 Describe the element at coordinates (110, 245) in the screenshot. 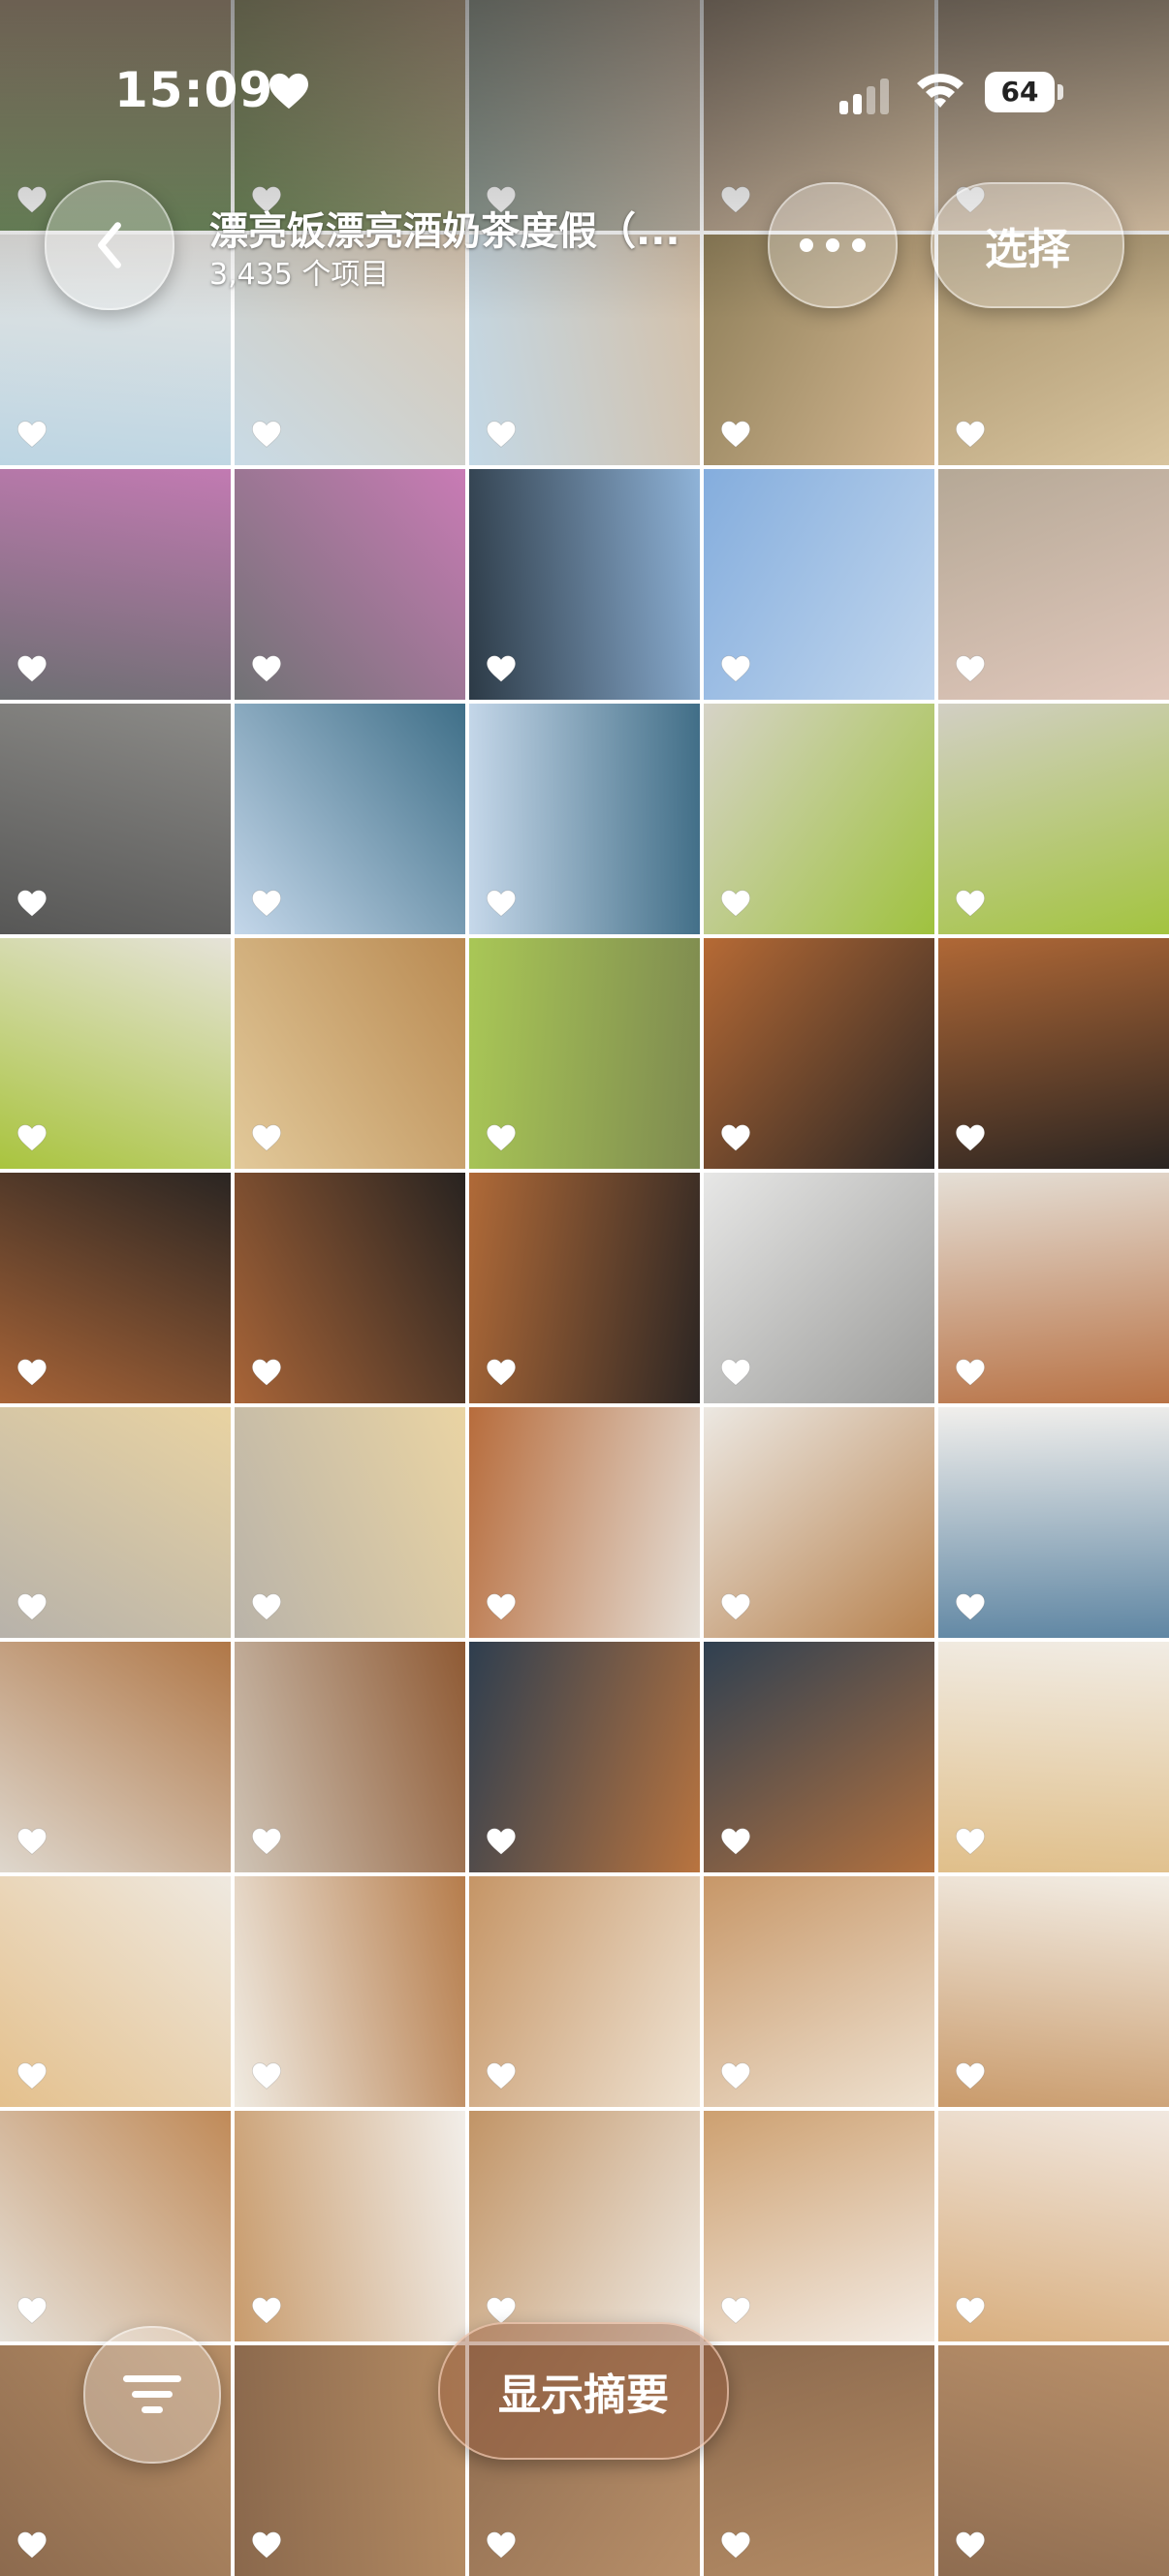

I see `back-button` at that location.